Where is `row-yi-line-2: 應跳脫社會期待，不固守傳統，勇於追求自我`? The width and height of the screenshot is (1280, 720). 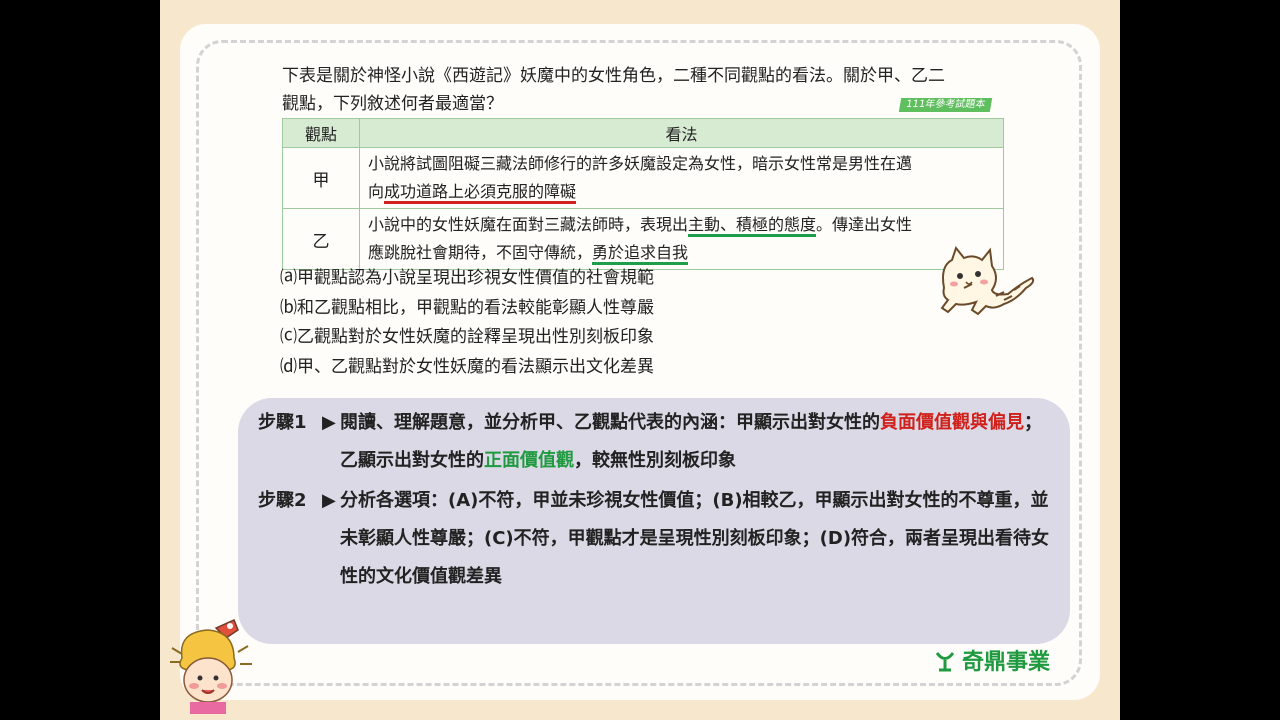
row-yi-line-2: 應跳脫社會期待，不固守傳統，勇於追求自我 is located at coordinates (681, 253).